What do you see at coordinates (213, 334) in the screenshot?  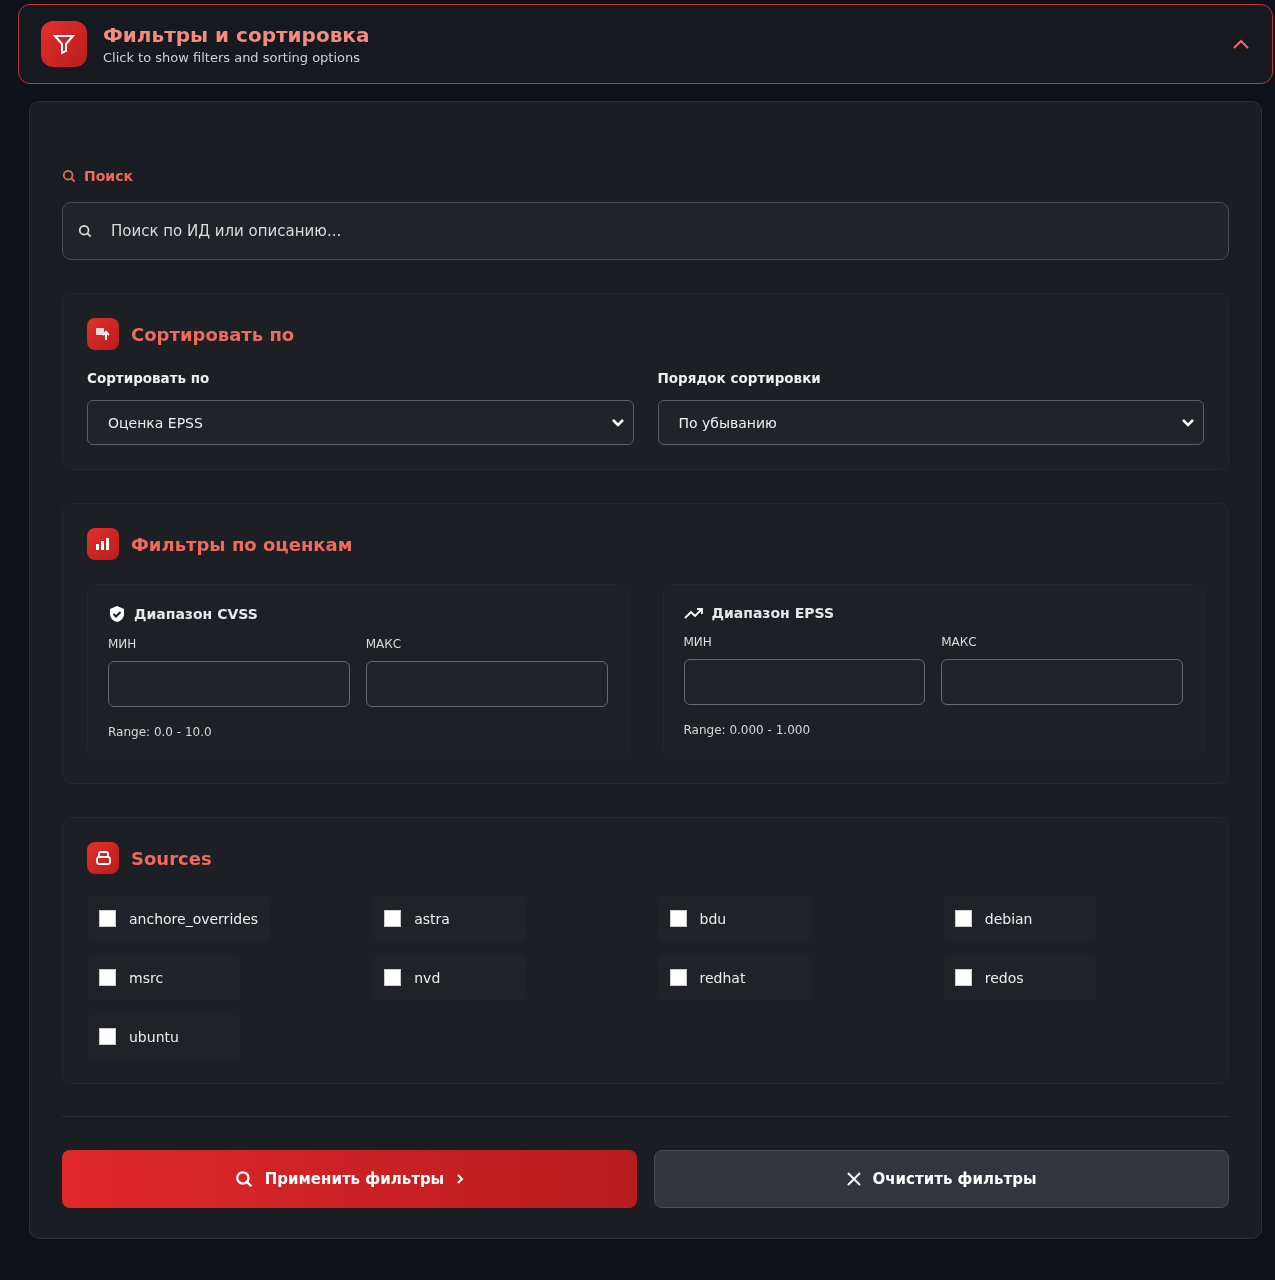 I see `section-title: Сортировать по` at bounding box center [213, 334].